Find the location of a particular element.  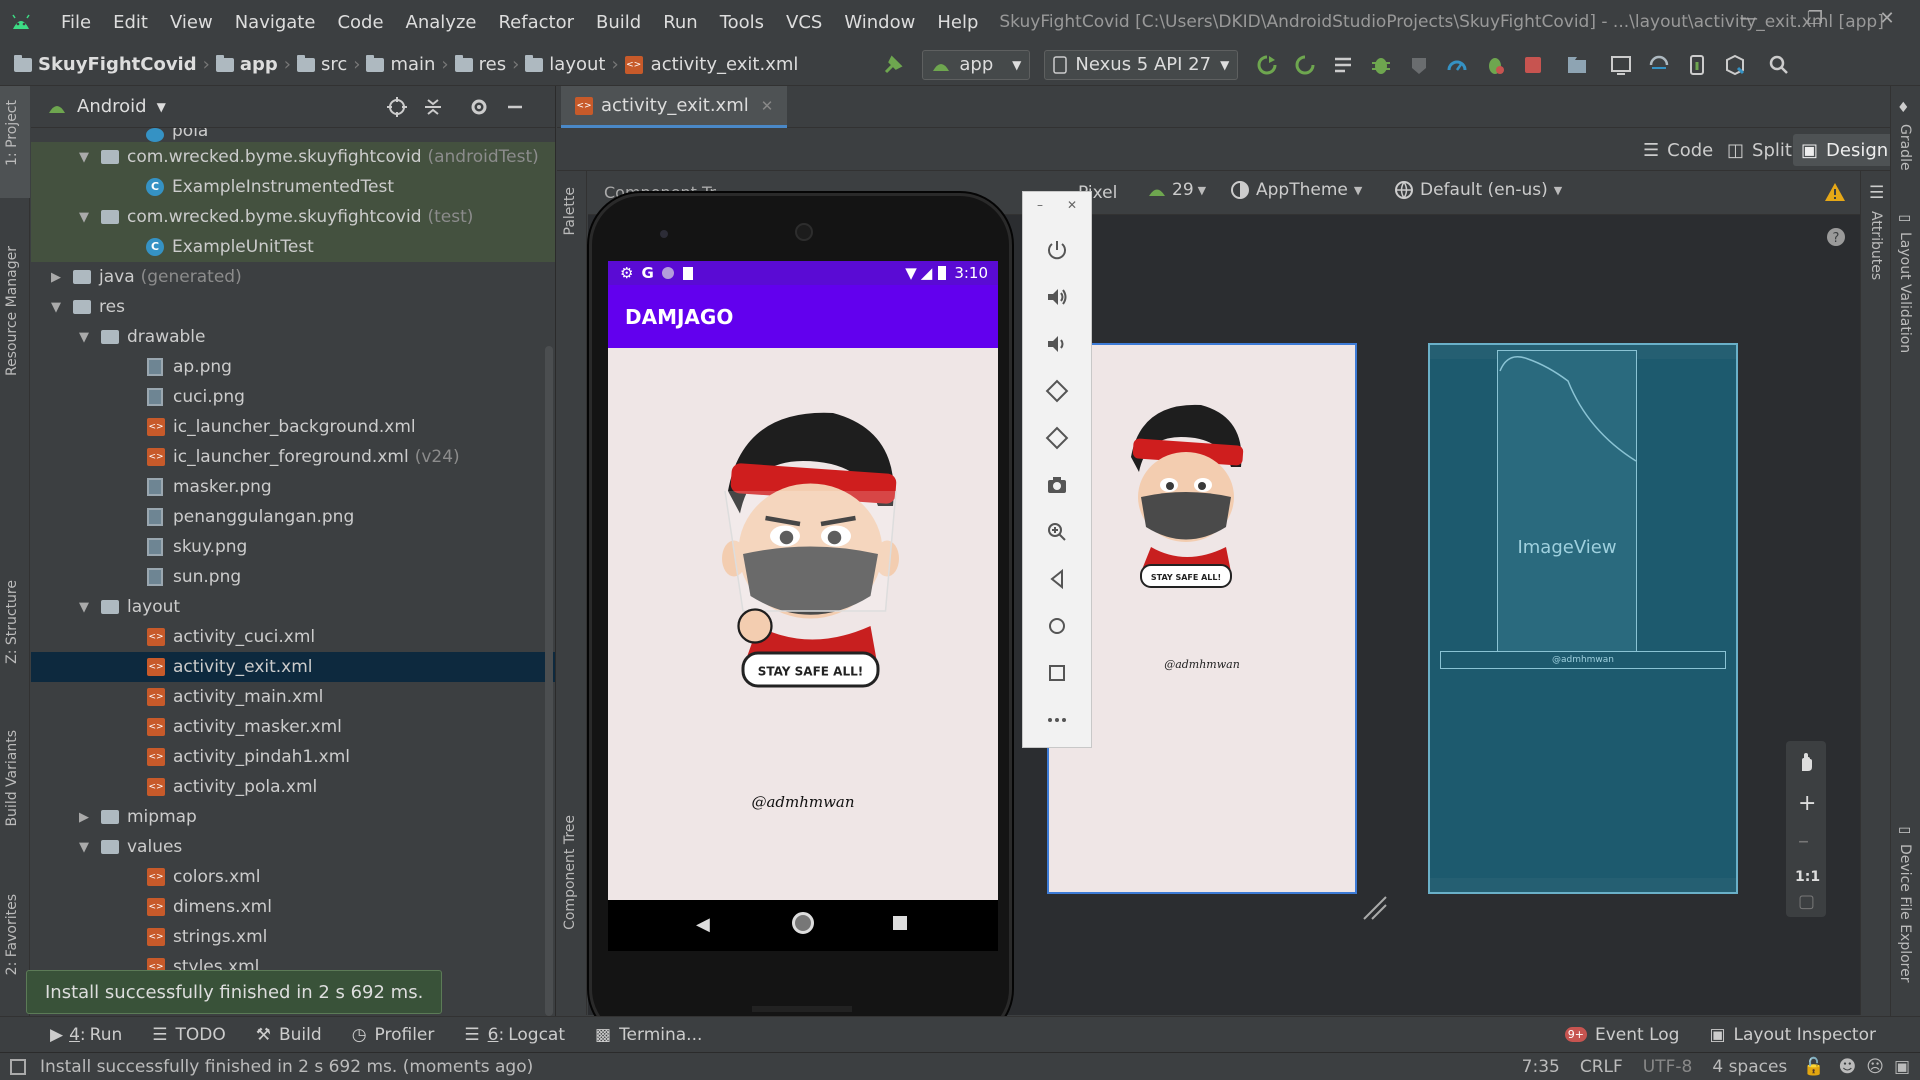

help-icon: ? is located at coordinates (1836, 237).